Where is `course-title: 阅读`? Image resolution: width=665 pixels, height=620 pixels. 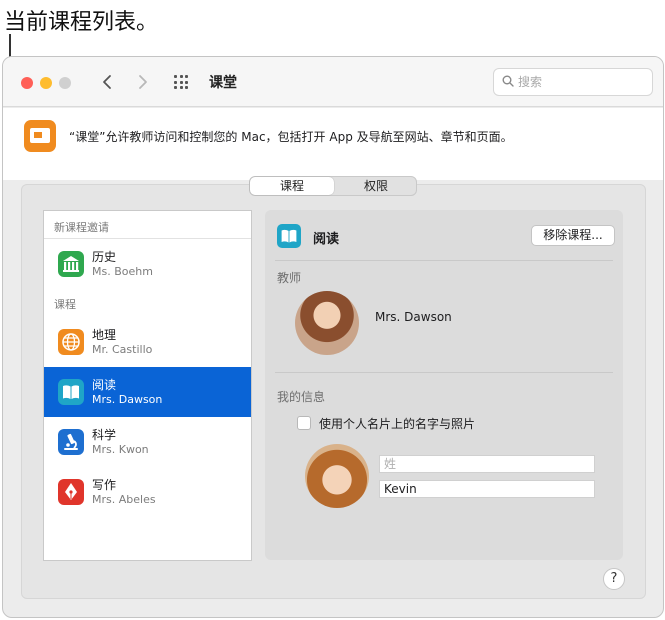
course-title: 阅读 is located at coordinates (326, 239).